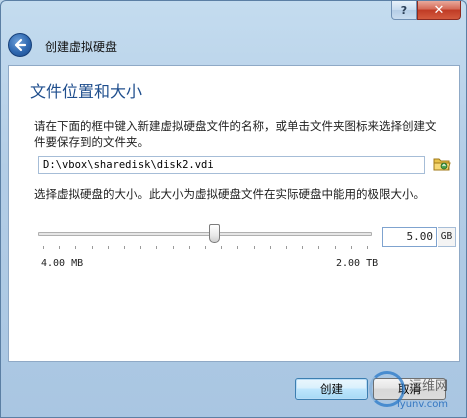  Describe the element at coordinates (357, 263) in the screenshot. I see `size-range-max: 2.00 TB` at that location.